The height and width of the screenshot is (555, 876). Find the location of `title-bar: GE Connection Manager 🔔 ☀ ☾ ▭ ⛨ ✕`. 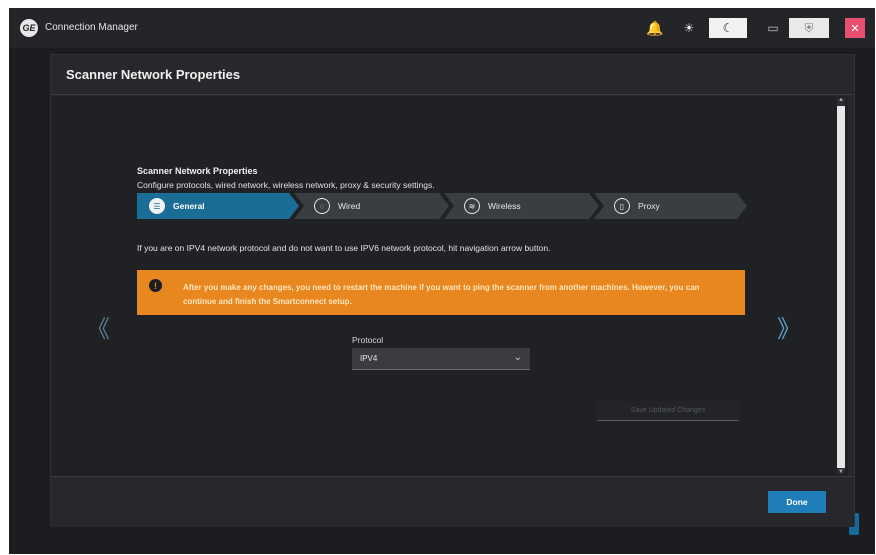

title-bar: GE Connection Manager 🔔 ☀ ☾ ▭ ⛨ ✕ is located at coordinates (442, 28).